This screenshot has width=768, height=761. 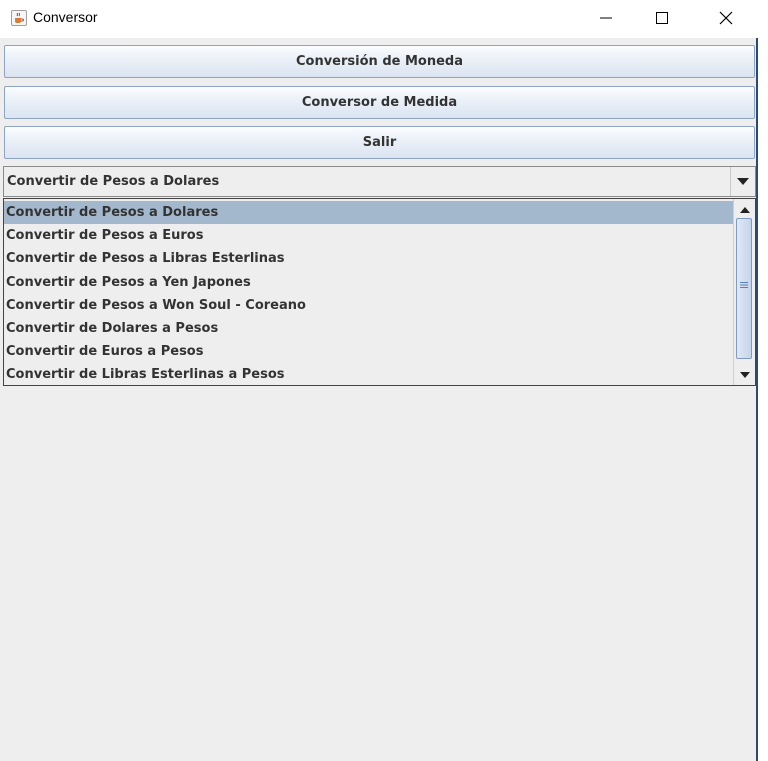 What do you see at coordinates (379, 142) in the screenshot?
I see `exit-button: Salir` at bounding box center [379, 142].